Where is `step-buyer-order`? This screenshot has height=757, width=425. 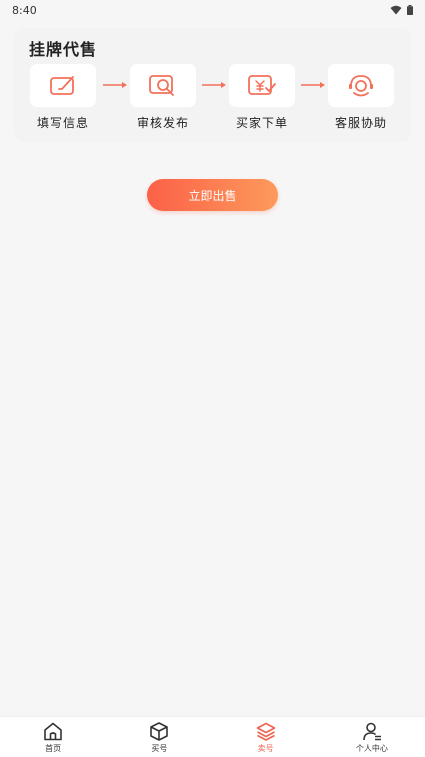 step-buyer-order is located at coordinates (262, 85).